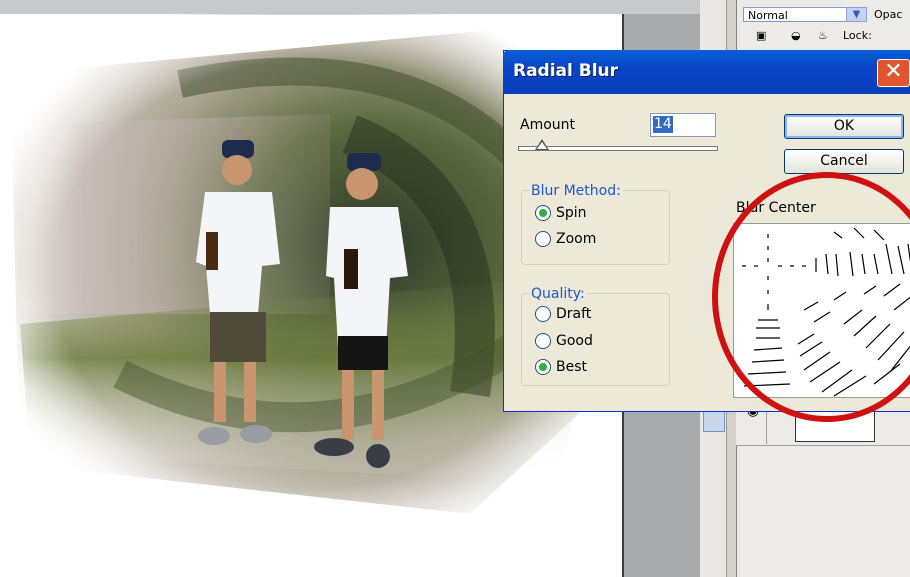 The image size is (910, 577). I want to click on quality-legend: Quality:, so click(558, 294).